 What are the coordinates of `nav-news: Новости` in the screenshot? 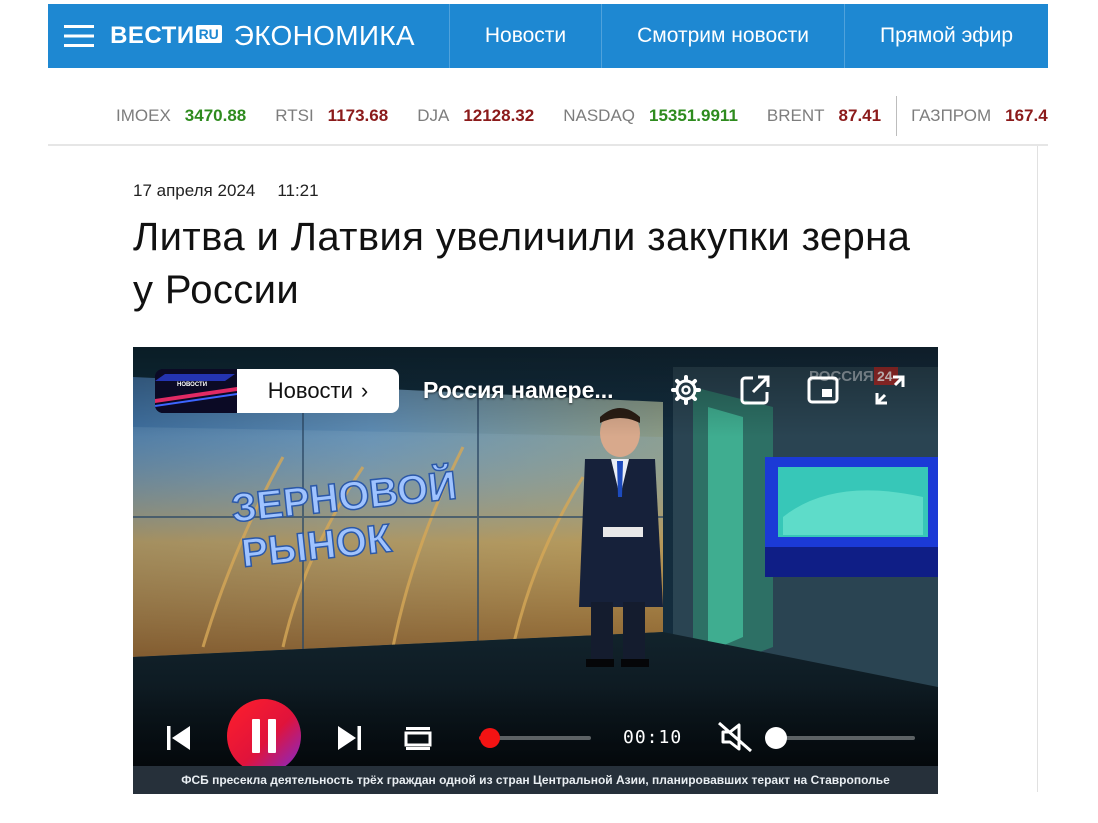 It's located at (526, 36).